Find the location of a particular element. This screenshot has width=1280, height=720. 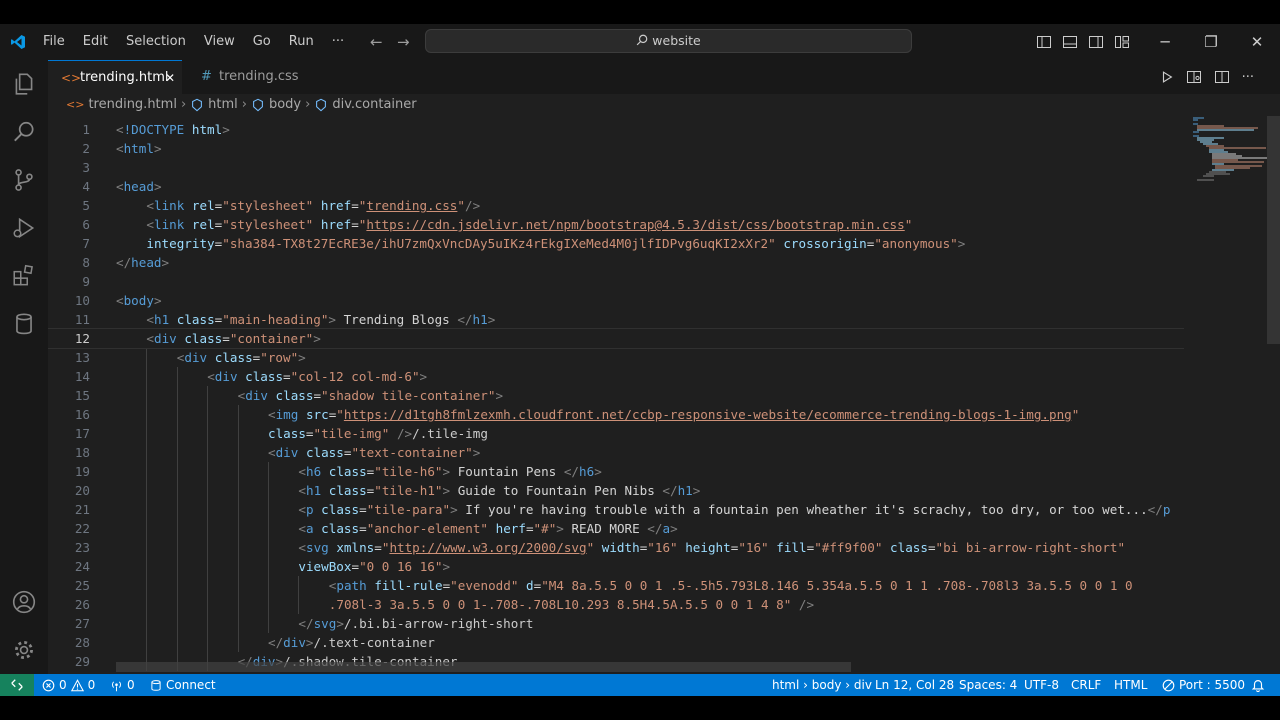

indentation: Spaces: 4 is located at coordinates (988, 685).